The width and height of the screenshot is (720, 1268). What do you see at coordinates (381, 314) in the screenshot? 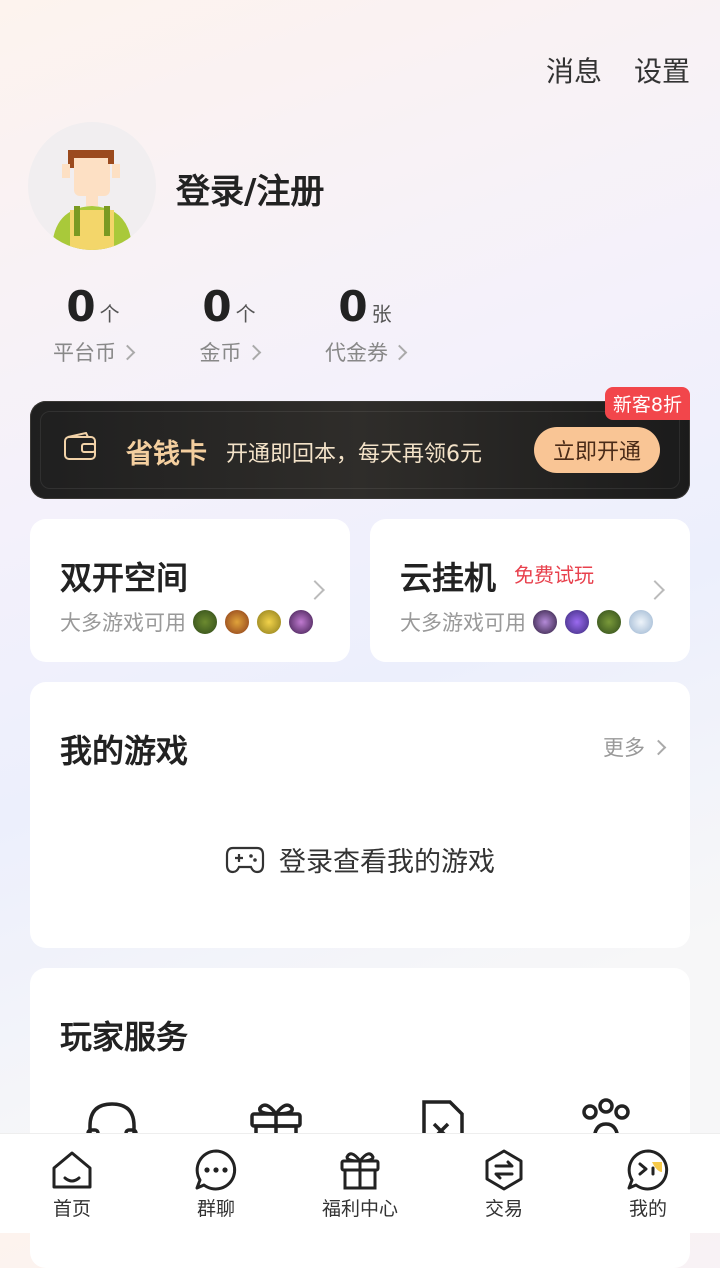
I see `voucher-unit: 张` at bounding box center [381, 314].